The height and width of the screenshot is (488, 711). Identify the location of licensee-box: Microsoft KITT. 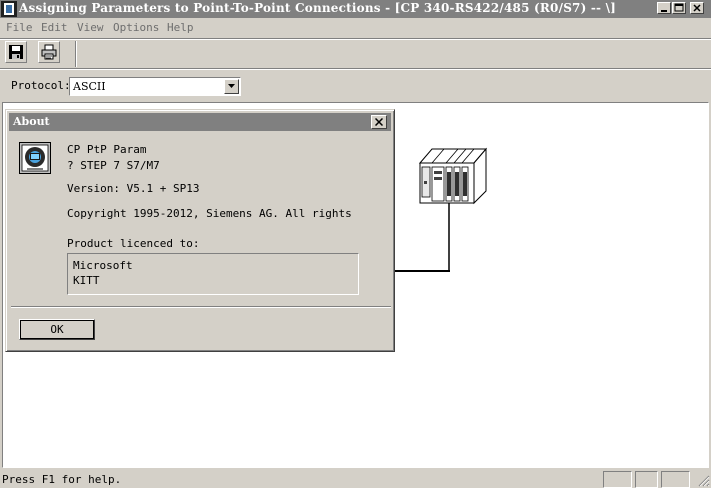
(213, 274).